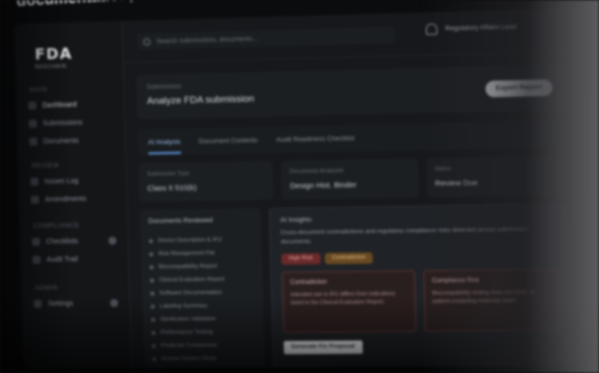  Describe the element at coordinates (186, 332) in the screenshot. I see `list-item-label: Performance Testing` at that location.